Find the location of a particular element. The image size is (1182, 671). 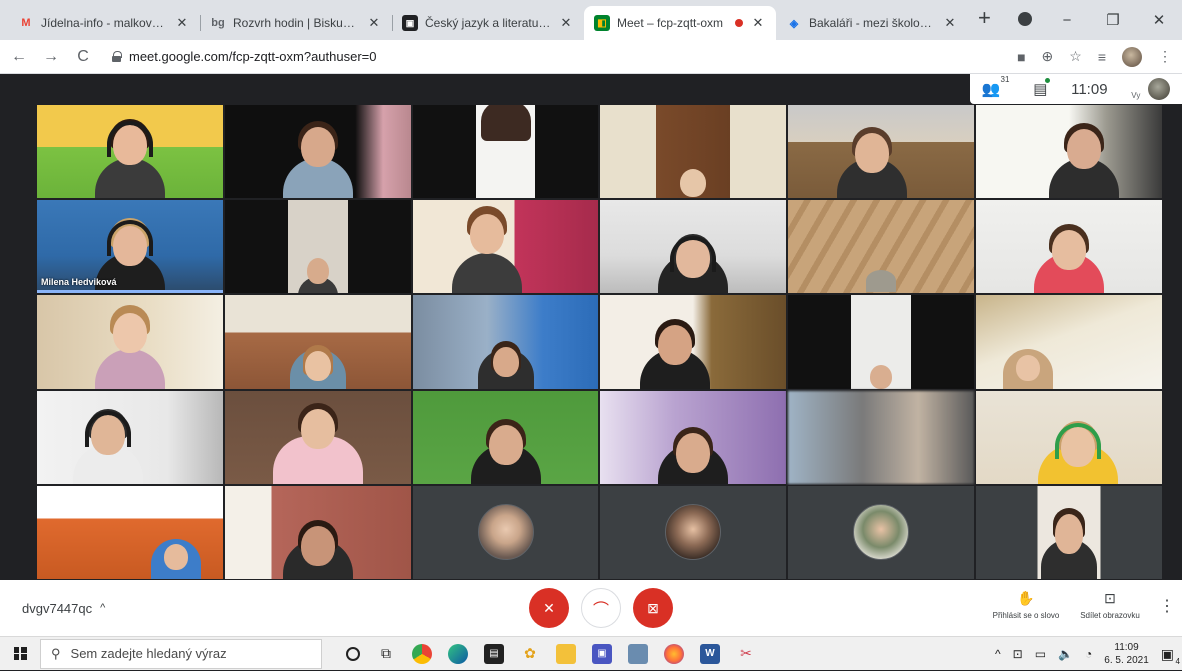

profile-avatar is located at coordinates (1132, 56).